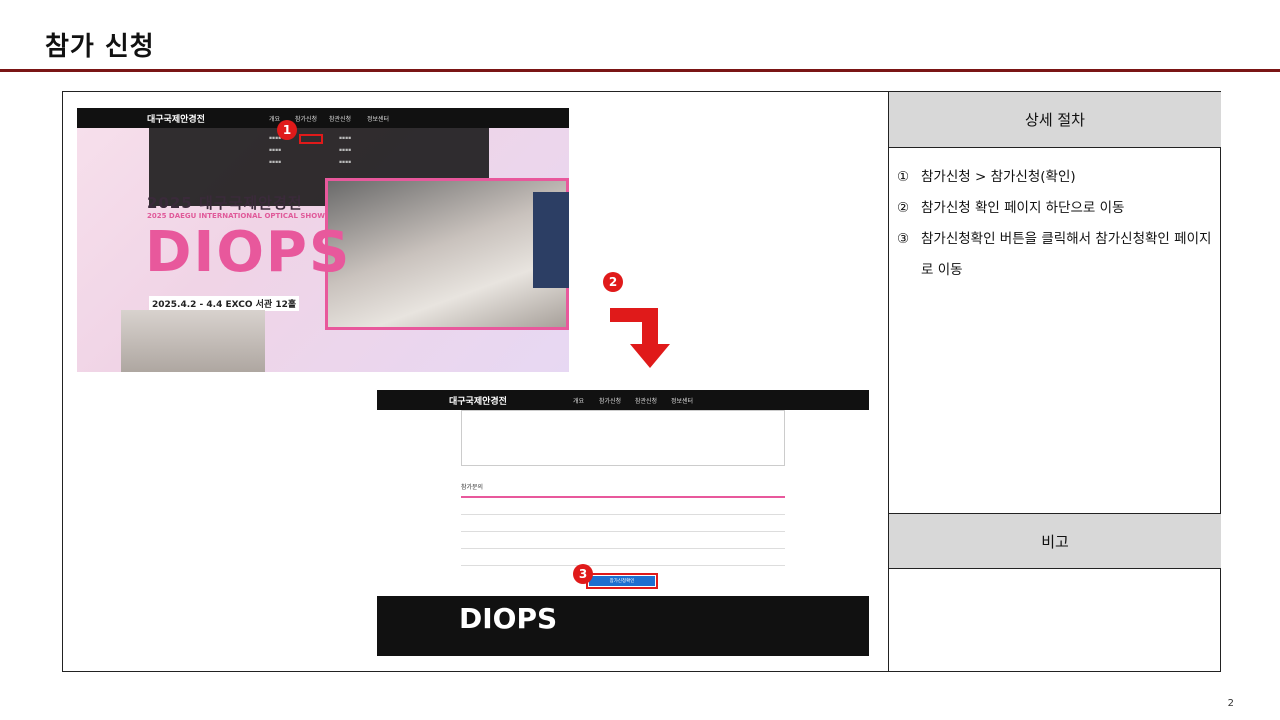 The width and height of the screenshot is (1280, 720). Describe the element at coordinates (287, 130) in the screenshot. I see `step-badge-1: 1` at that location.